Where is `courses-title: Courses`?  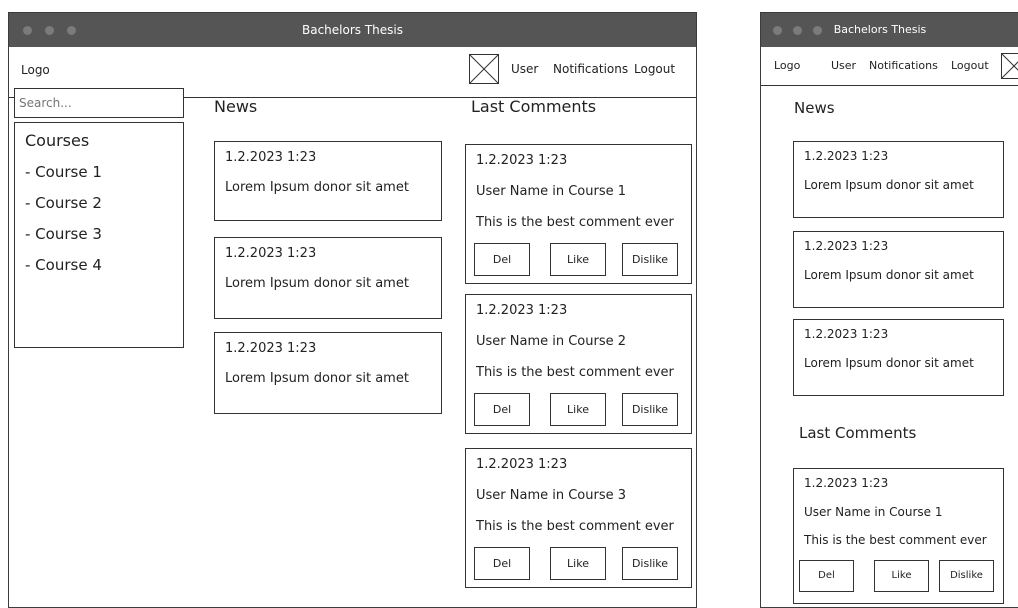 courses-title: Courses is located at coordinates (57, 140).